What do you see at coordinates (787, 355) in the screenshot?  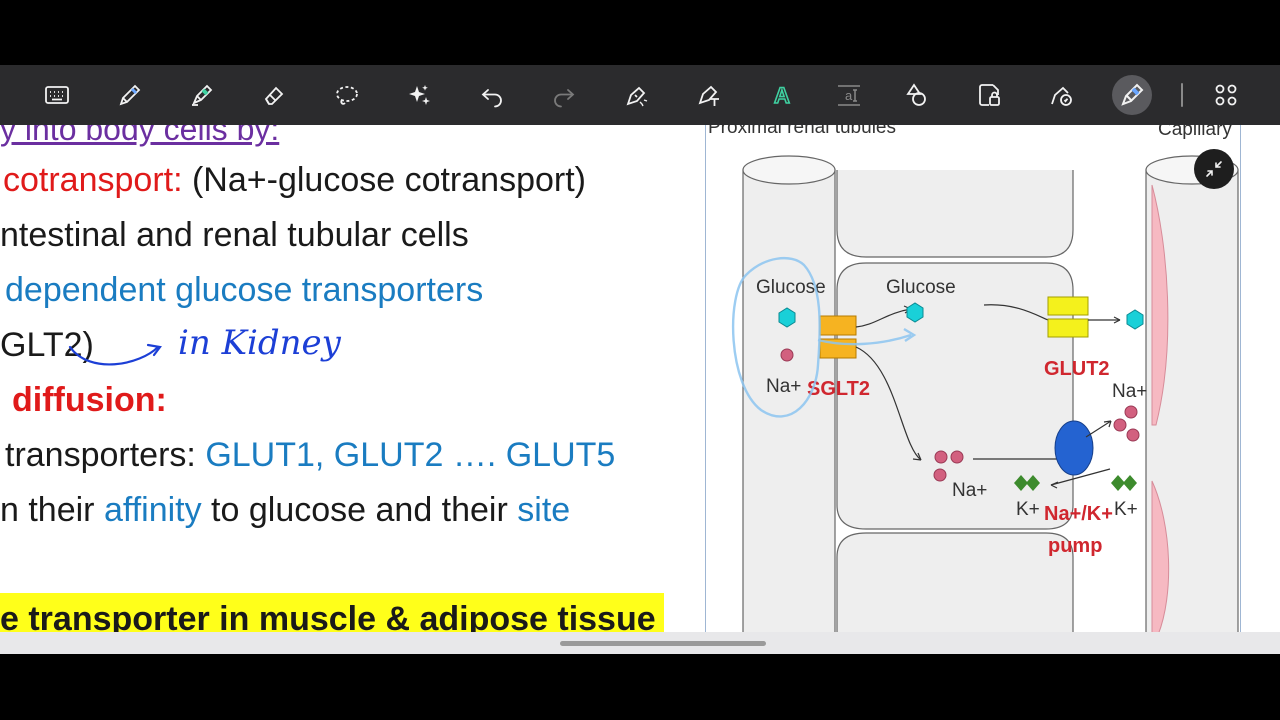 I see `sodium-ion` at bounding box center [787, 355].